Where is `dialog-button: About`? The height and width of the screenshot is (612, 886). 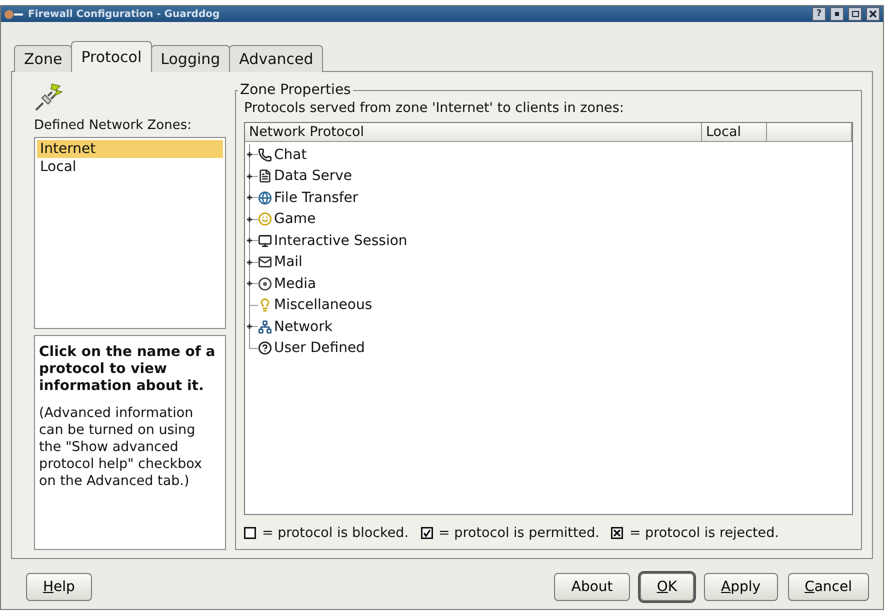
dialog-button: About is located at coordinates (592, 587).